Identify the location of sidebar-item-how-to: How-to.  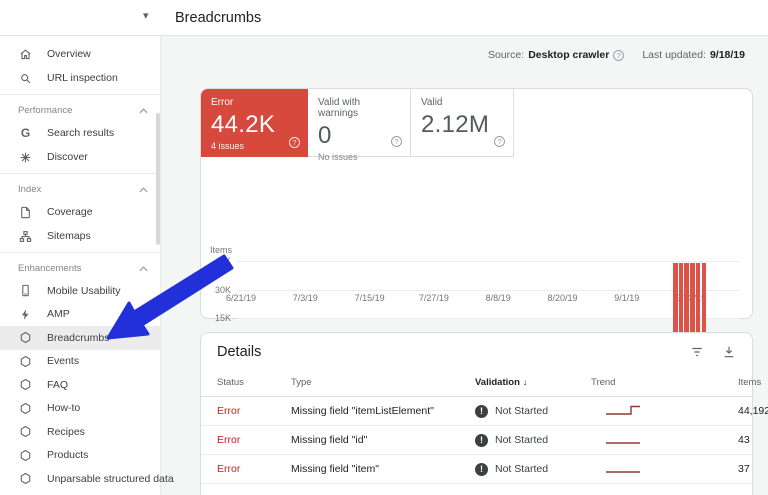
(80, 409).